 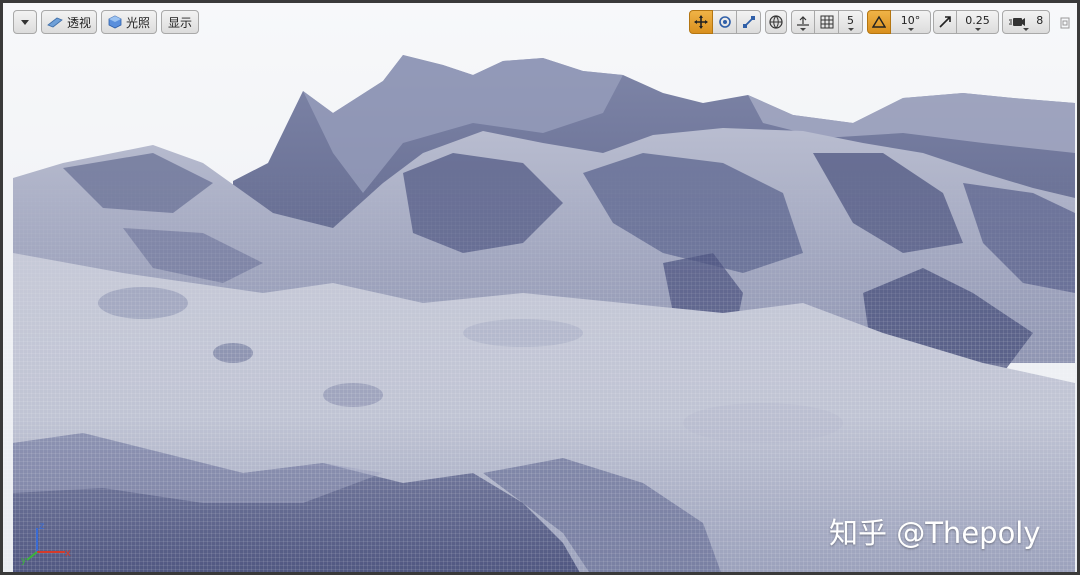 I want to click on axis-gizmo: z x y, so click(x=46, y=543).